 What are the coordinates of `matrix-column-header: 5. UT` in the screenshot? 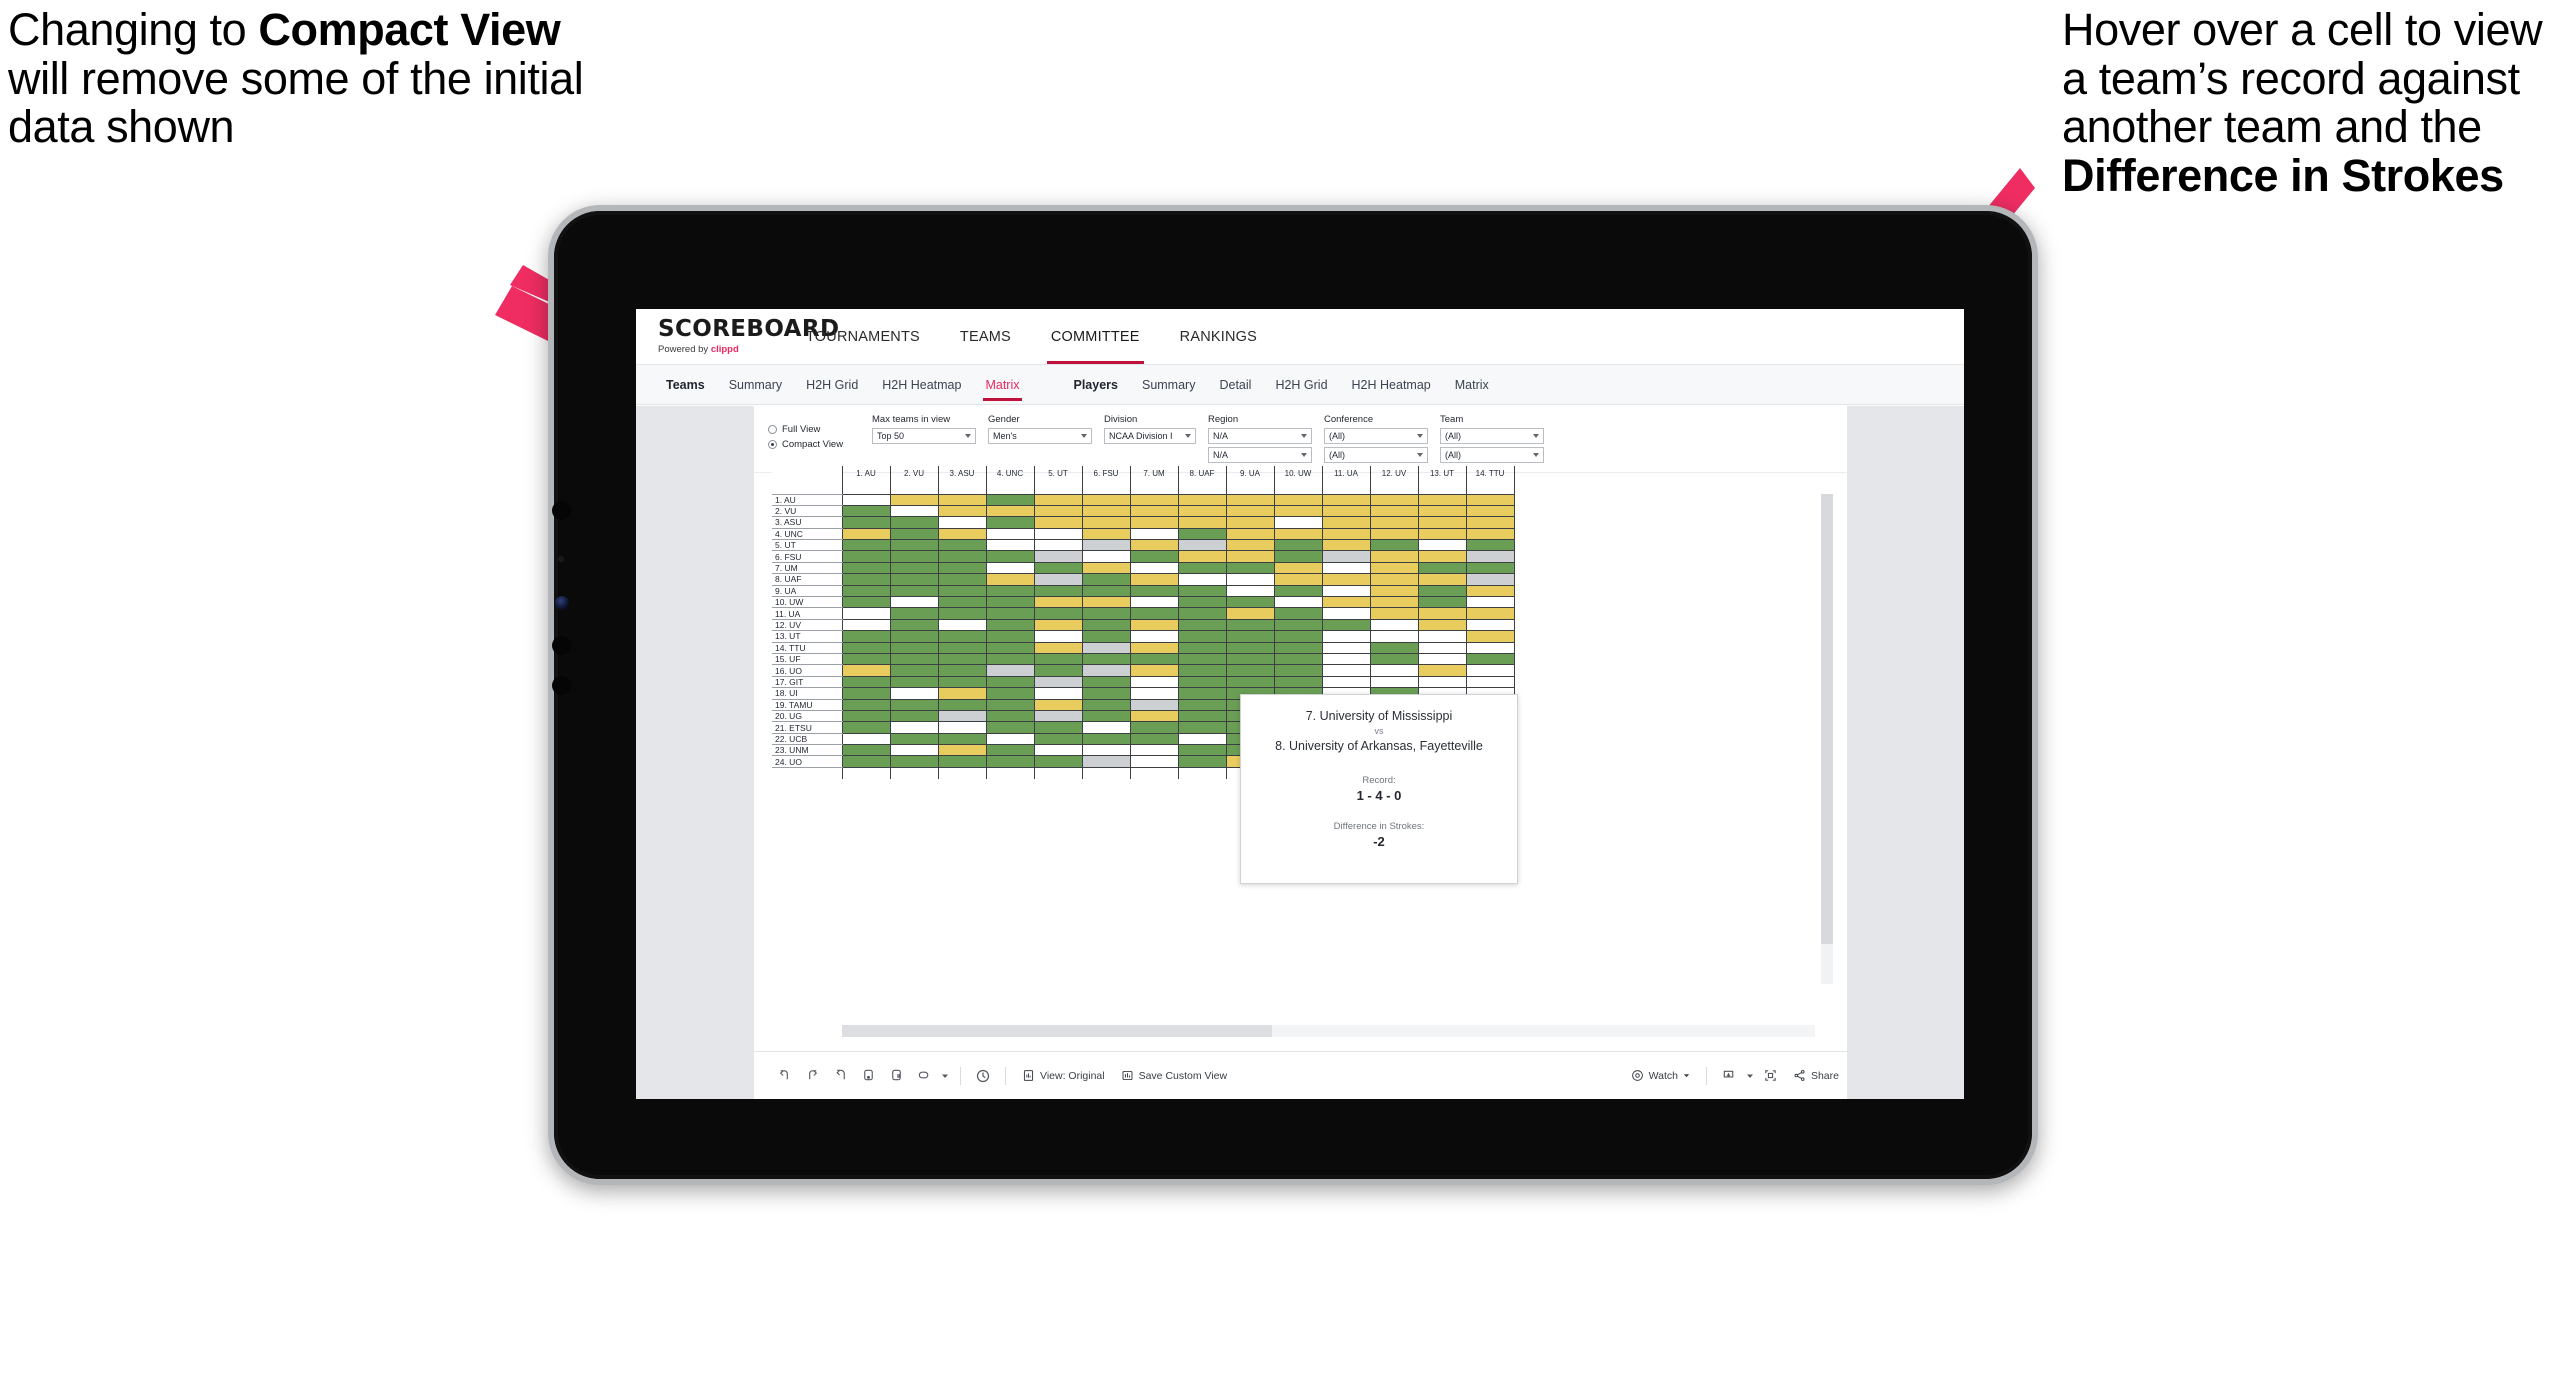 It's located at (1058, 480).